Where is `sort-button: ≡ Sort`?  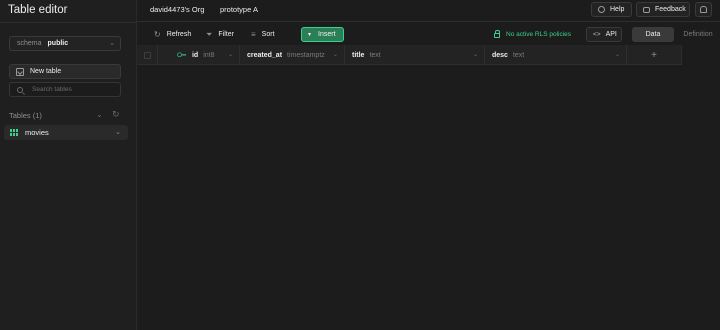
sort-button: ≡ Sort is located at coordinates (263, 34).